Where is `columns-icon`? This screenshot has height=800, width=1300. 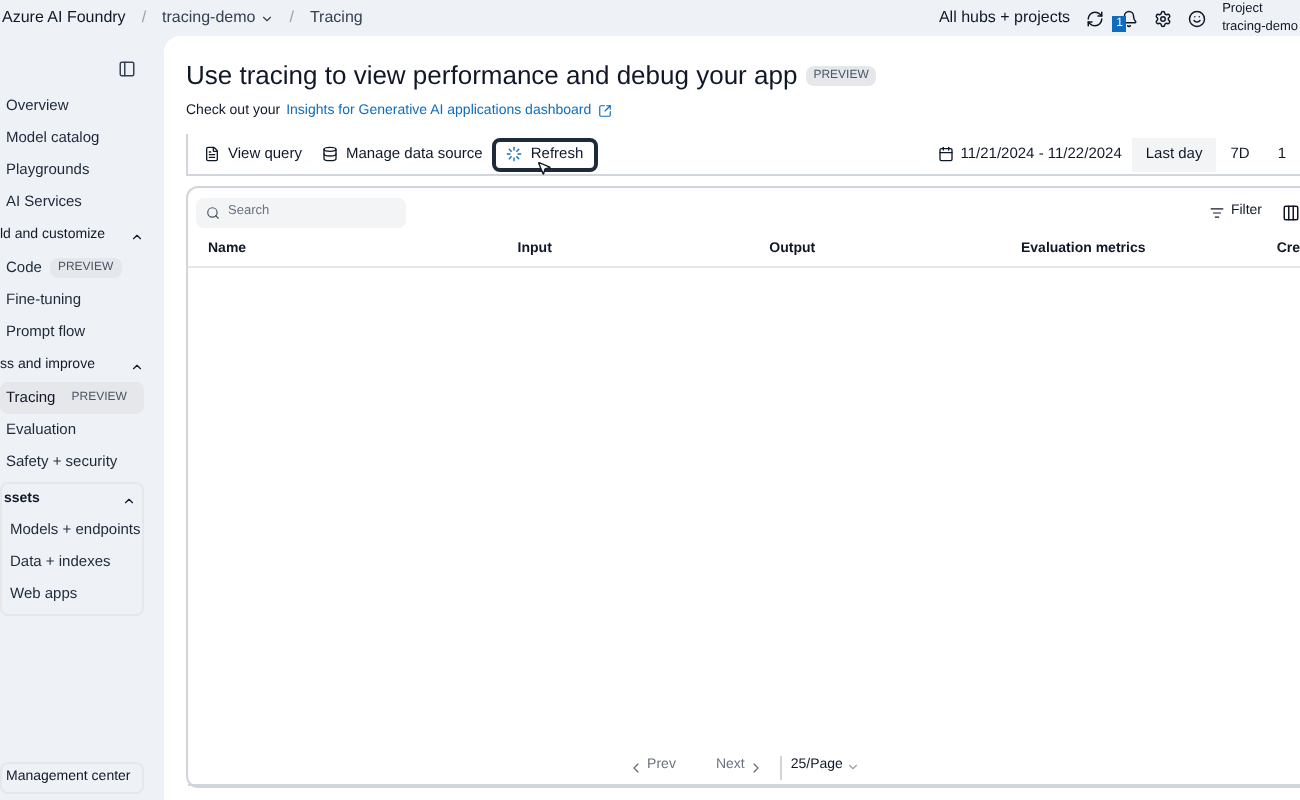 columns-icon is located at coordinates (1291, 212).